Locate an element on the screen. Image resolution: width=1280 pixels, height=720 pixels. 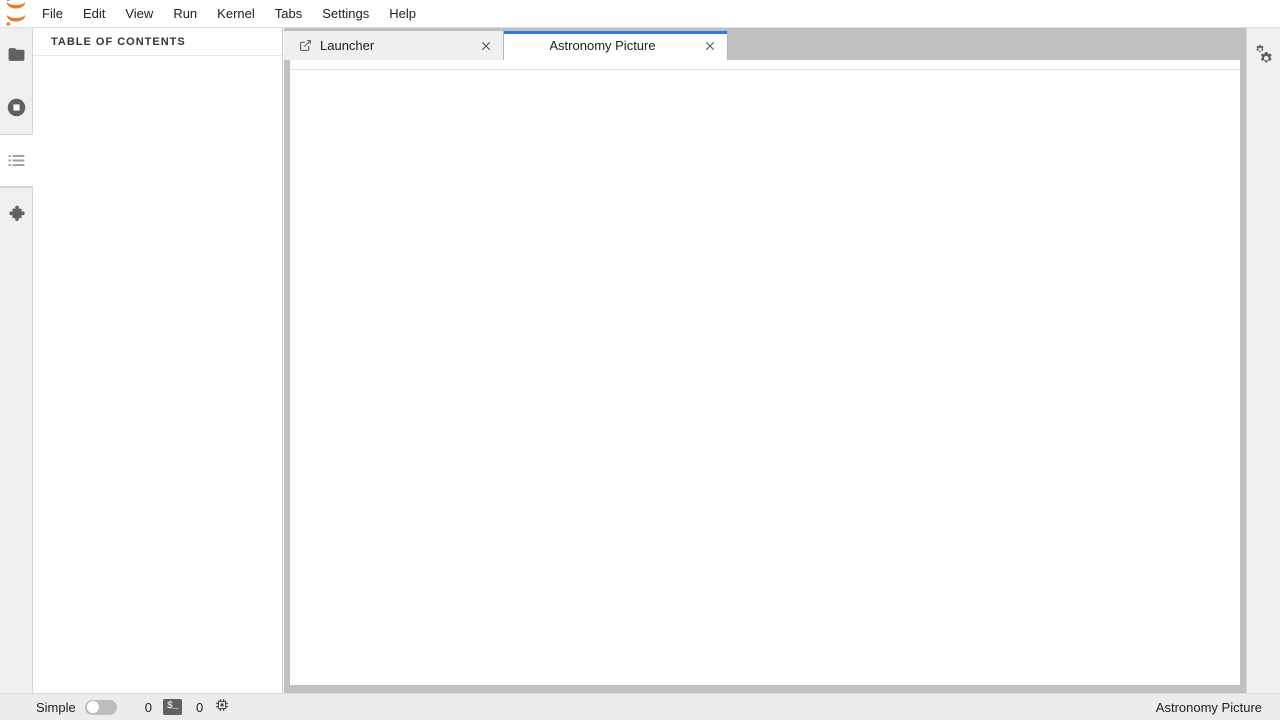
sidebar-item-file-browser is located at coordinates (16, 54).